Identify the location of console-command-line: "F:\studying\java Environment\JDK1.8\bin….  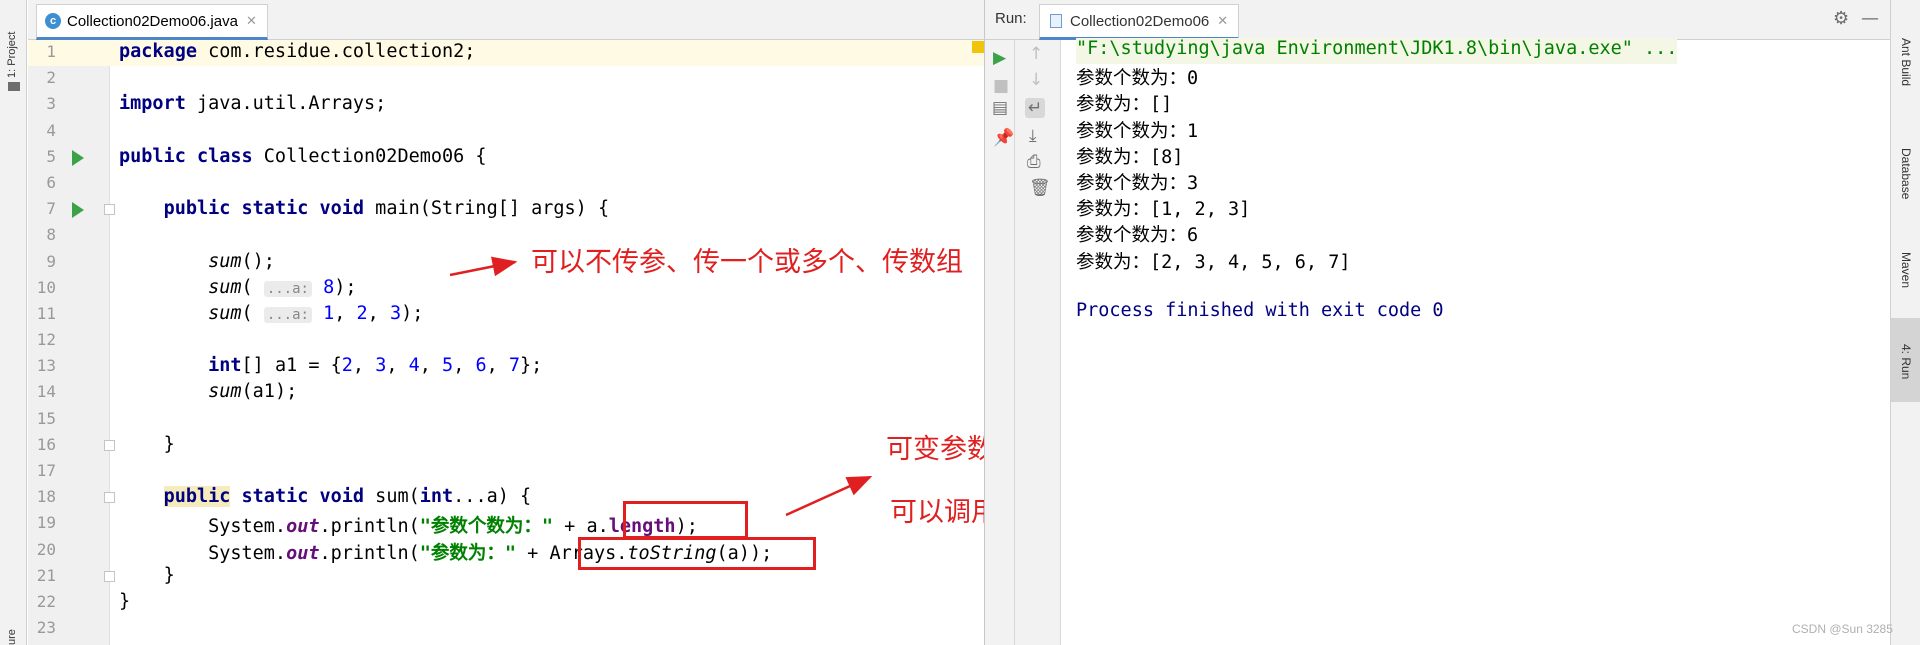
(1377, 51).